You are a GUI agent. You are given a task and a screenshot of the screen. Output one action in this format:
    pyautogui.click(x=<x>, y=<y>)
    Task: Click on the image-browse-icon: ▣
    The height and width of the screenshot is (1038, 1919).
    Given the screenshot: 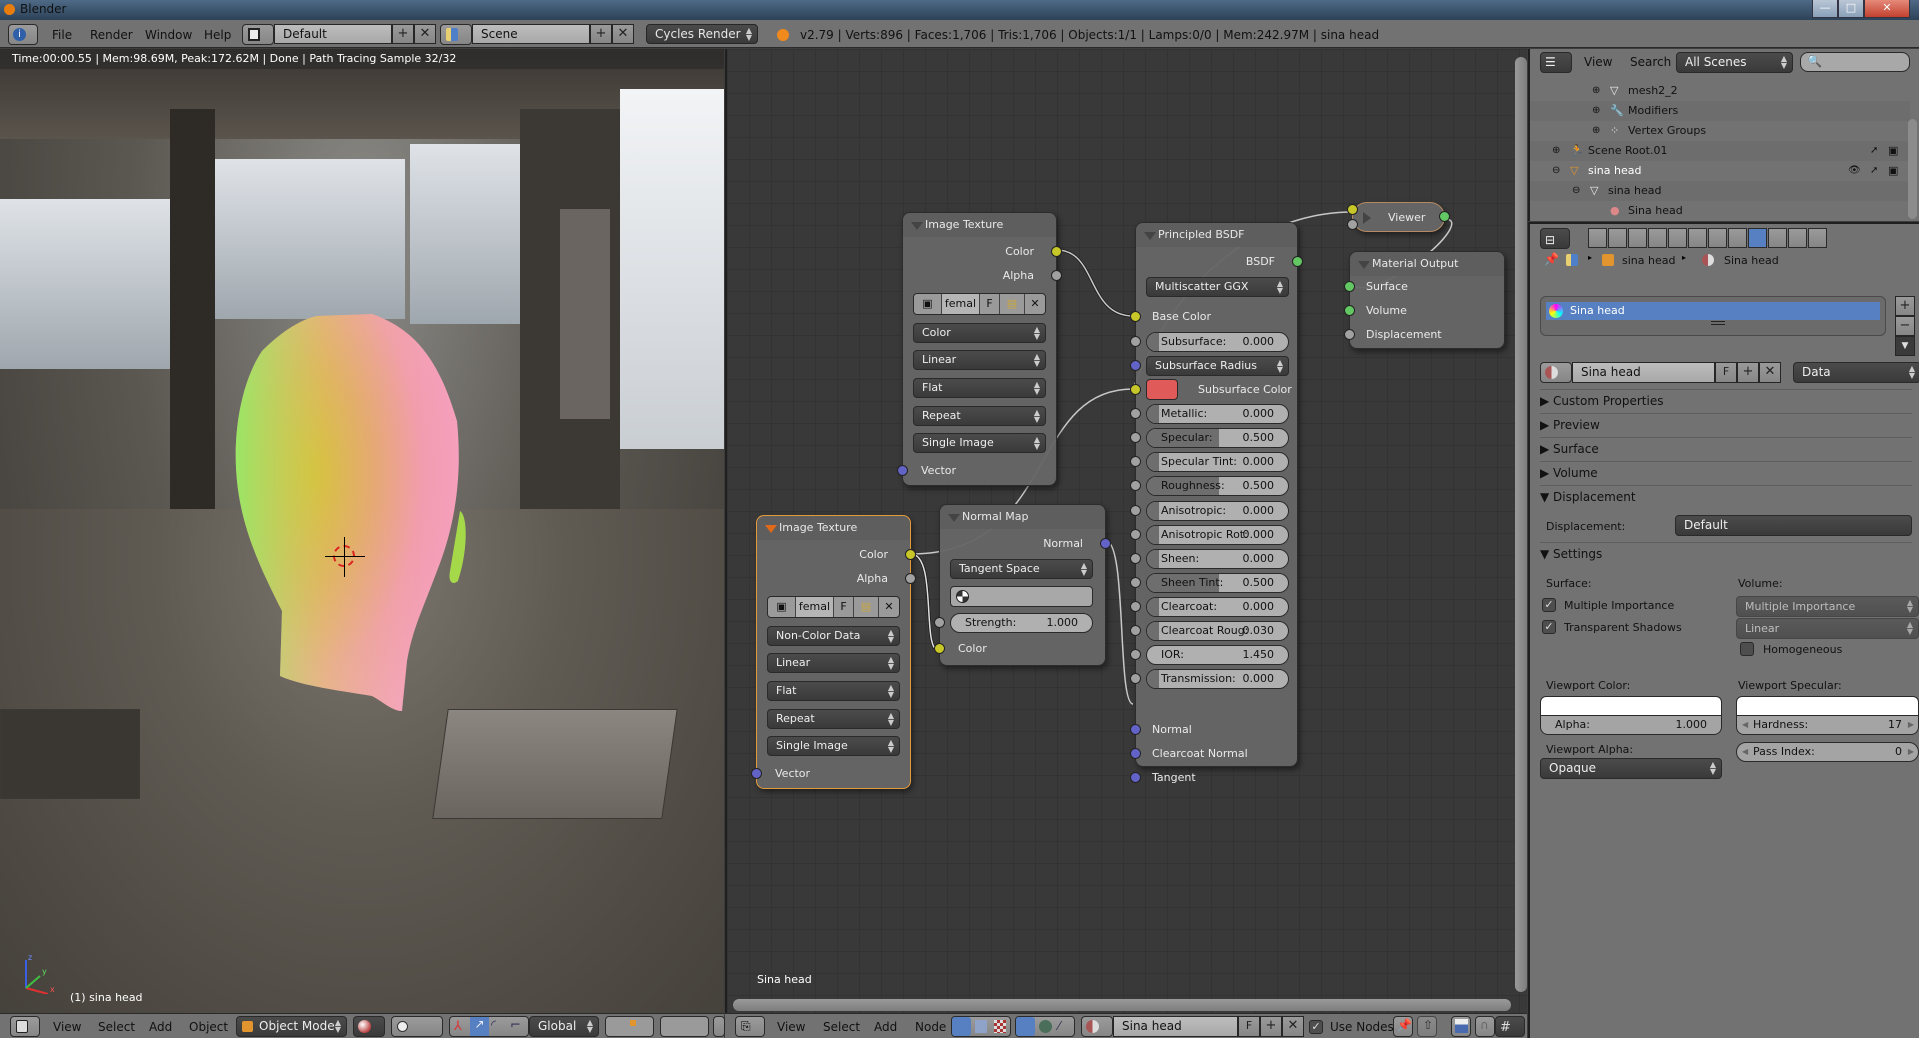 What is the action you would take?
    pyautogui.click(x=928, y=304)
    